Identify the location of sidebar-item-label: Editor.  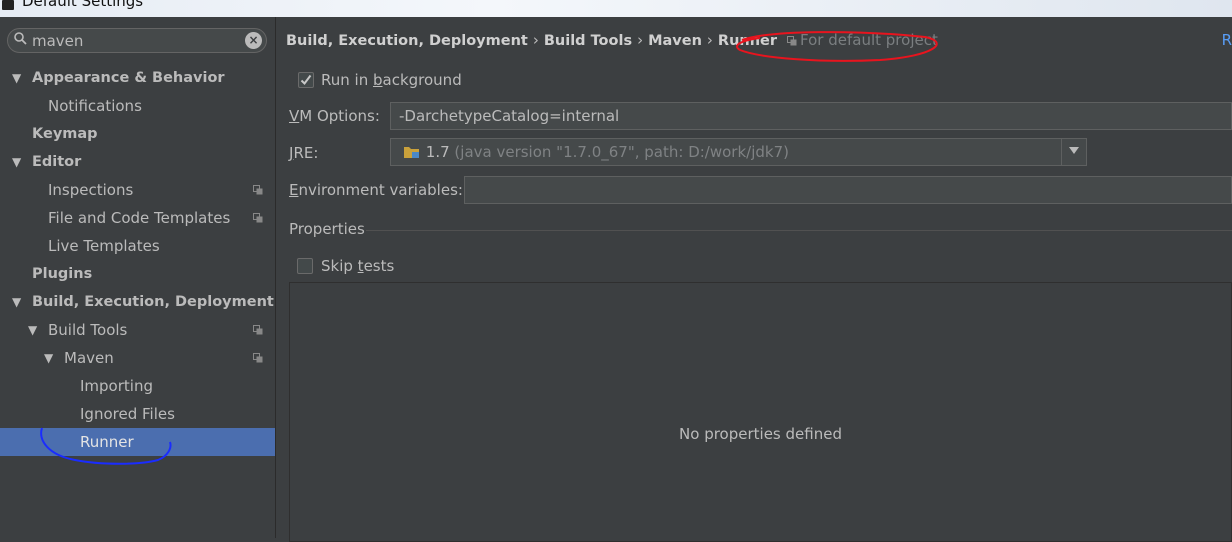
(57, 162).